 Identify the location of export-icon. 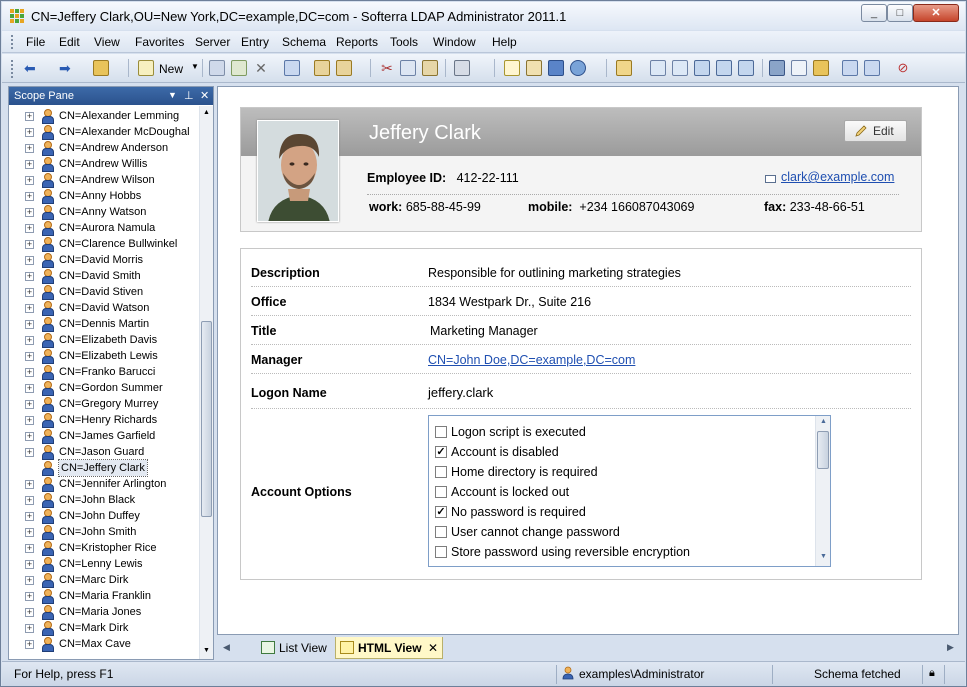
(344, 68).